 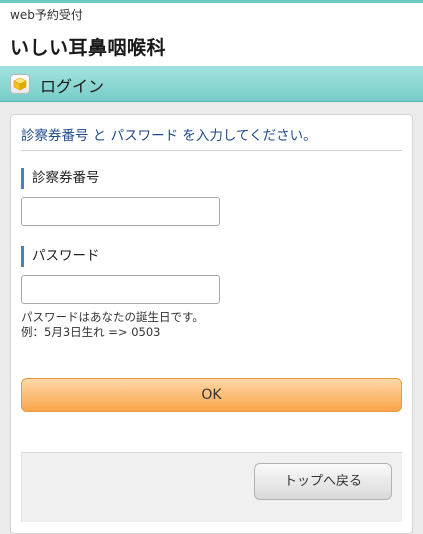 I want to click on cube-icon, so click(x=20, y=84).